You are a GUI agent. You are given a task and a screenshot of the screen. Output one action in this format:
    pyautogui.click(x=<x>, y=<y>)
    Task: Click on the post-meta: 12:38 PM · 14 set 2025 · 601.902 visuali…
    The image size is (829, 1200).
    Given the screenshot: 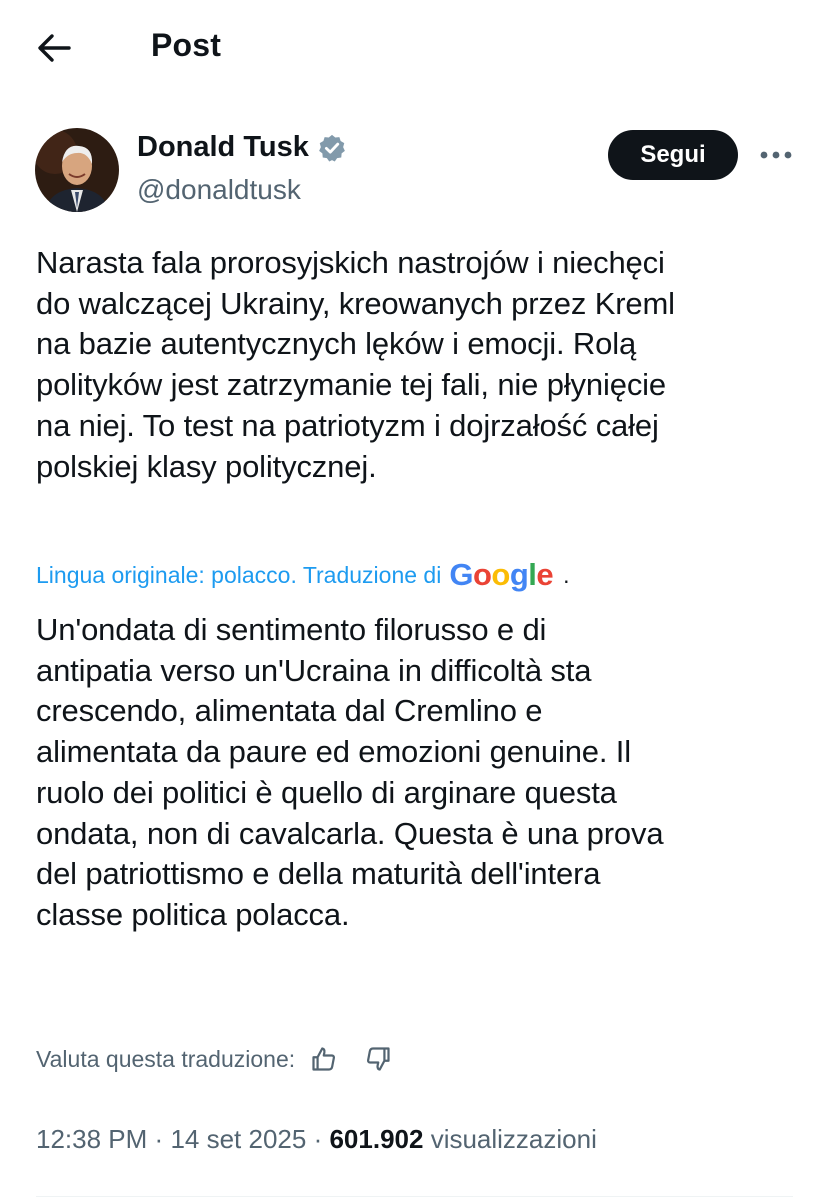 What is the action you would take?
    pyautogui.click(x=316, y=1139)
    